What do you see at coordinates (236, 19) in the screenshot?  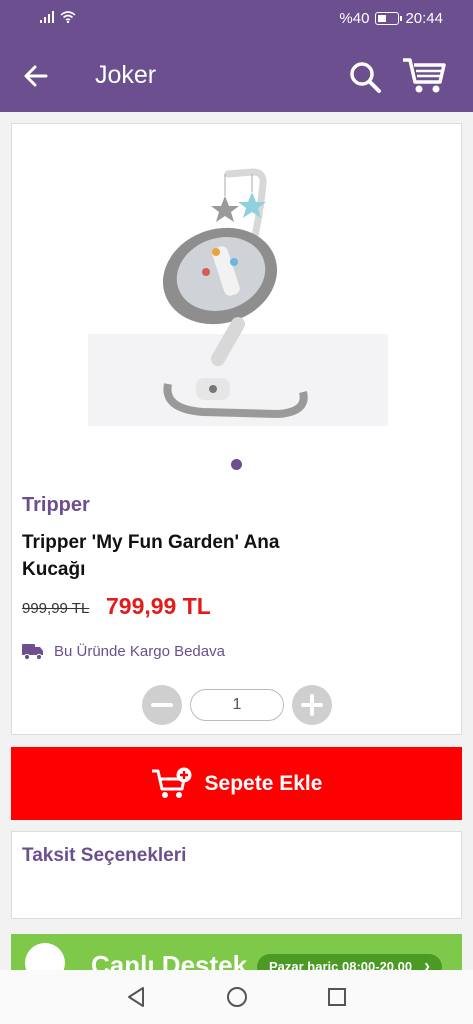 I see `status-bar: %40 20:44` at bounding box center [236, 19].